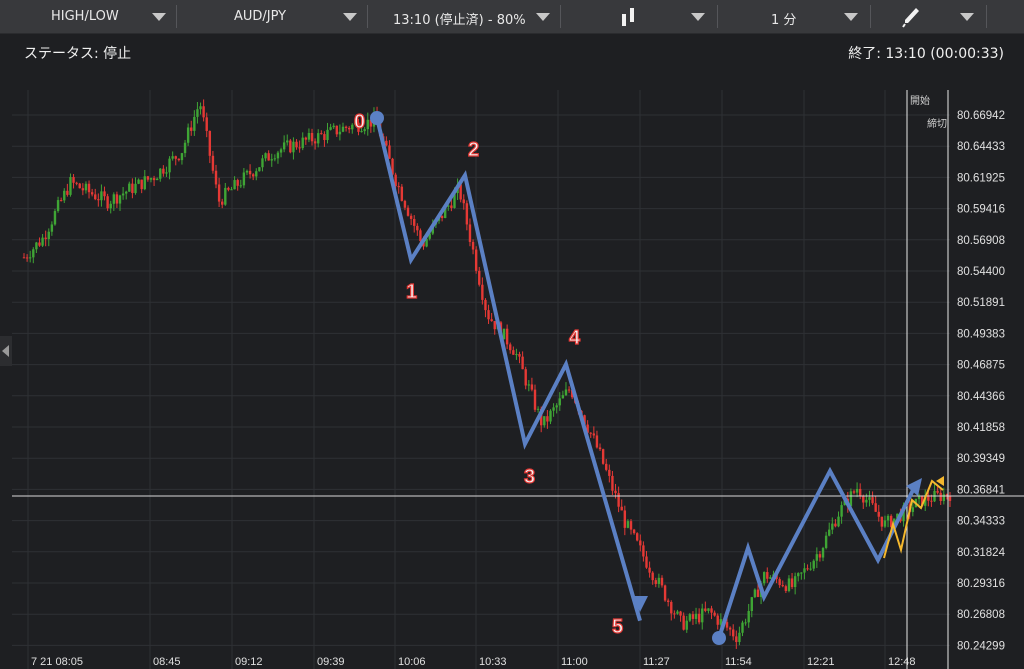 The width and height of the screenshot is (1024, 669). Describe the element at coordinates (617, 627) in the screenshot. I see `wave-label-5: 5` at that location.